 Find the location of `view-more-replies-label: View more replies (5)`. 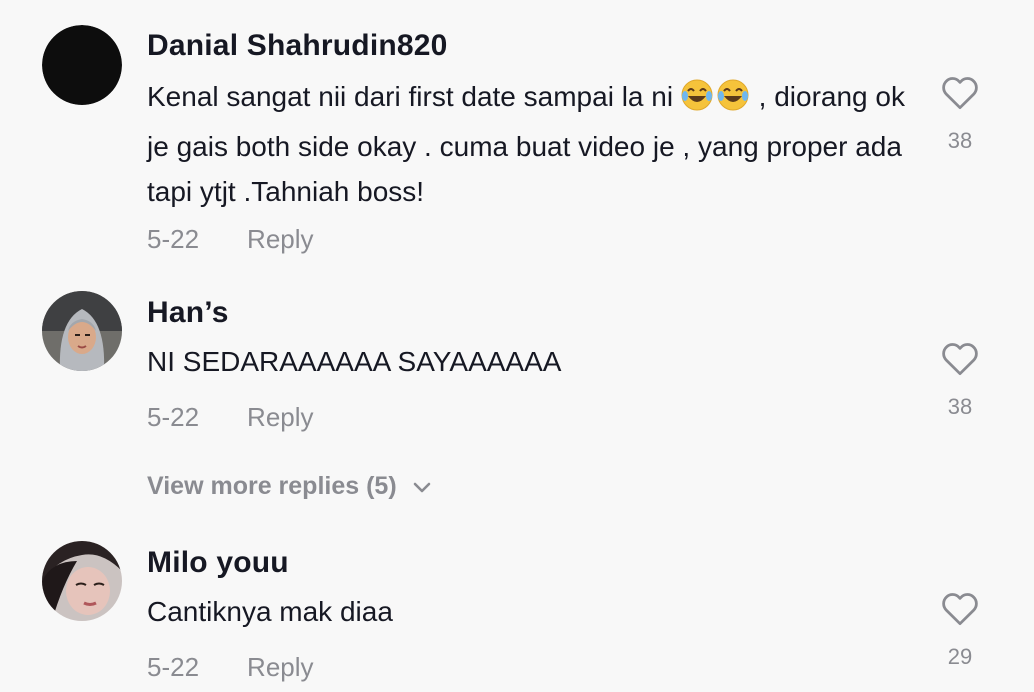

view-more-replies-label: View more replies (5) is located at coordinates (272, 486).